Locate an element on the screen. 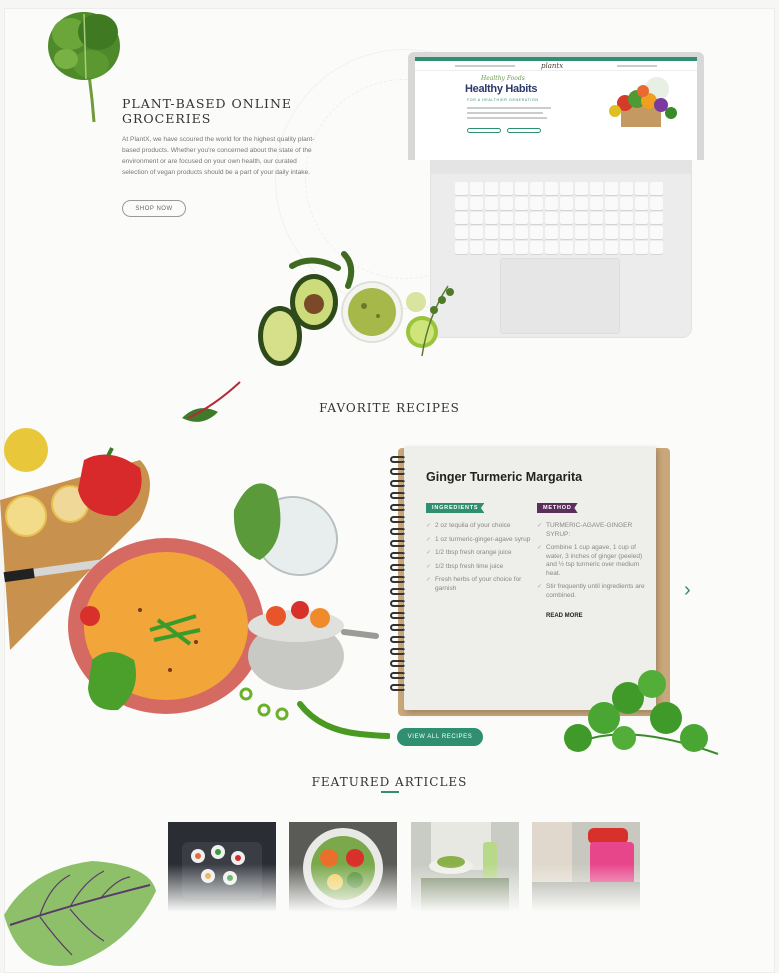 Image resolution: width=779 pixels, height=973 pixels. ingredient-item: 1 oz turmeric-ginger-agave syrup is located at coordinates (481, 540).